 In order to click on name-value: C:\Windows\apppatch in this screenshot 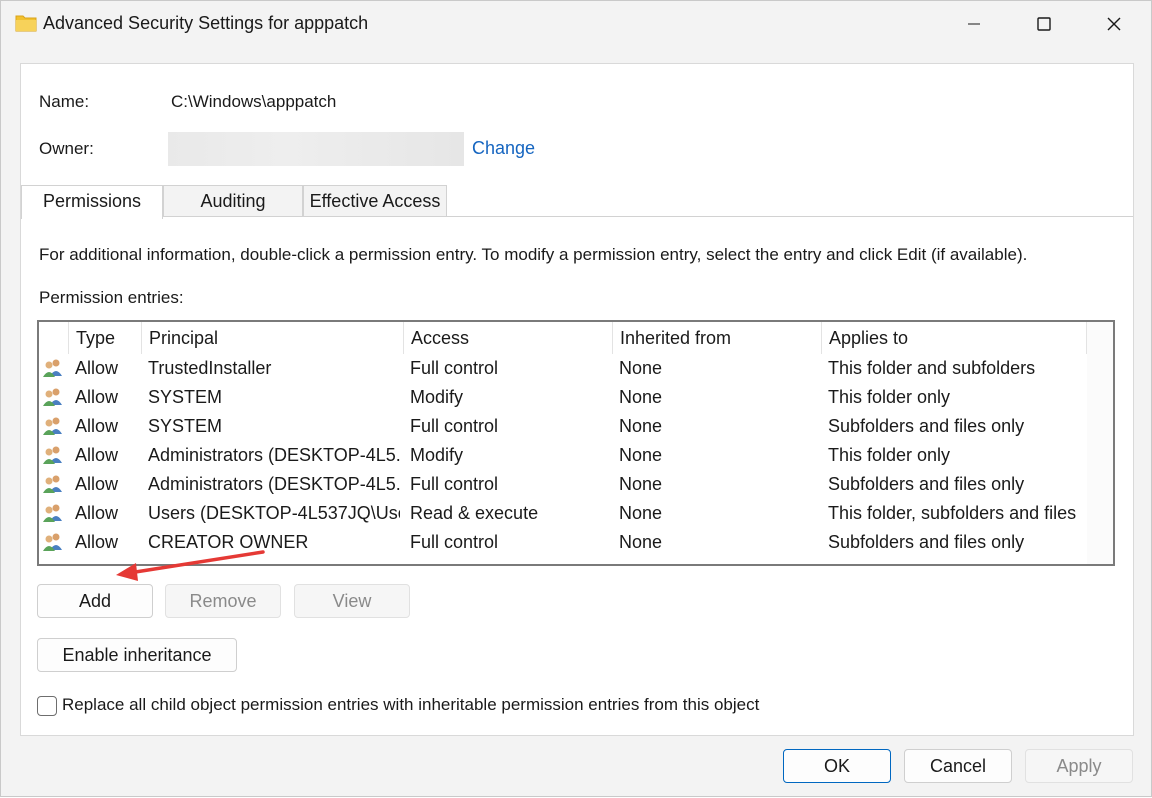, I will do `click(253, 102)`.